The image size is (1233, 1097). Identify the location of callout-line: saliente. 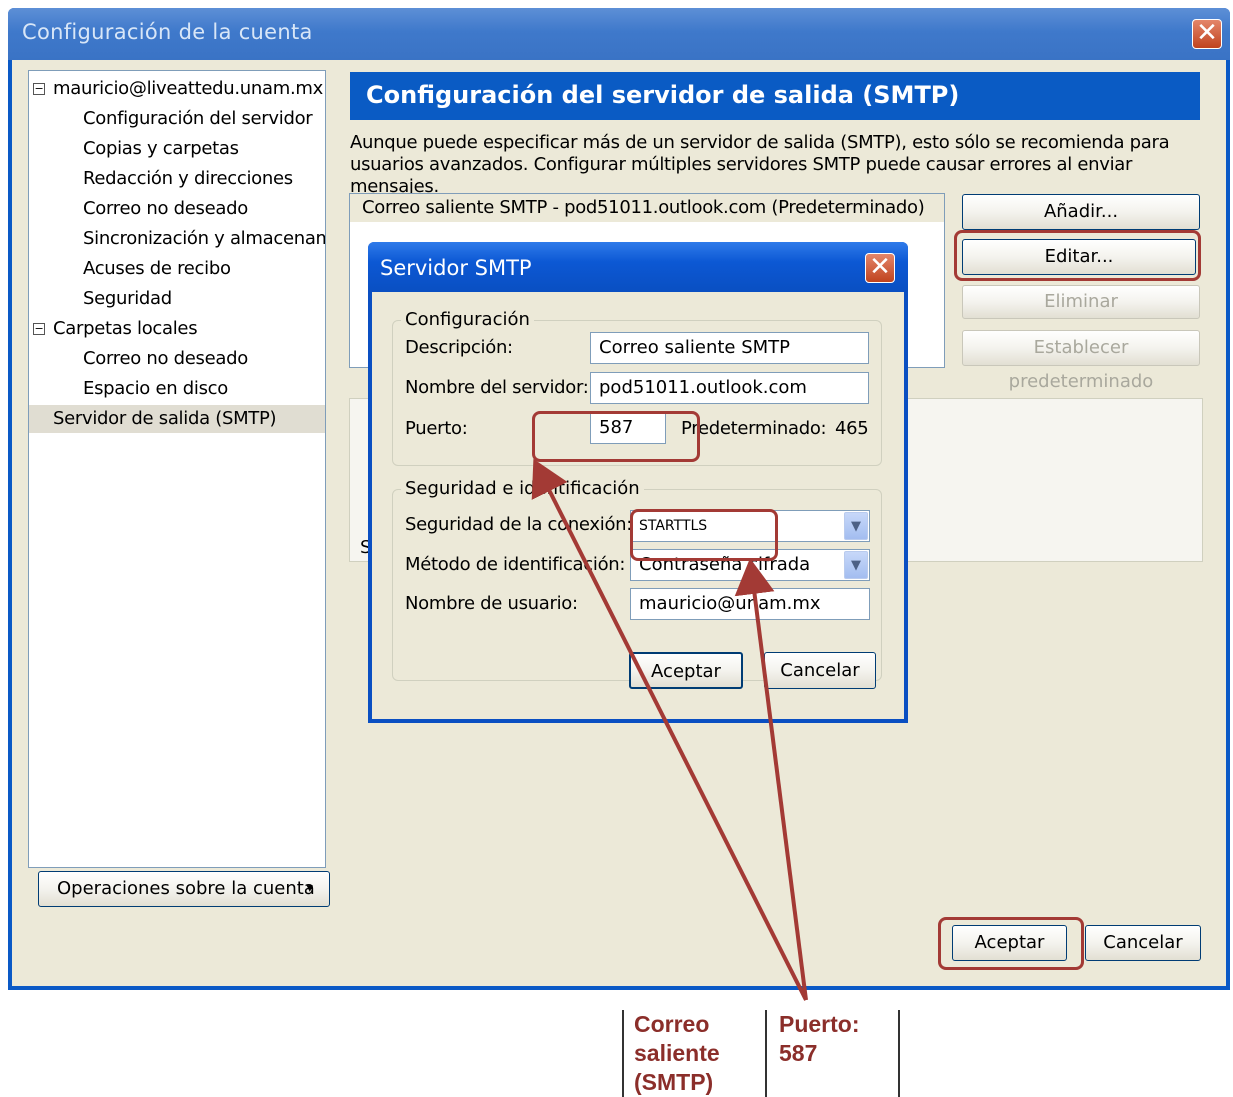
(677, 1053).